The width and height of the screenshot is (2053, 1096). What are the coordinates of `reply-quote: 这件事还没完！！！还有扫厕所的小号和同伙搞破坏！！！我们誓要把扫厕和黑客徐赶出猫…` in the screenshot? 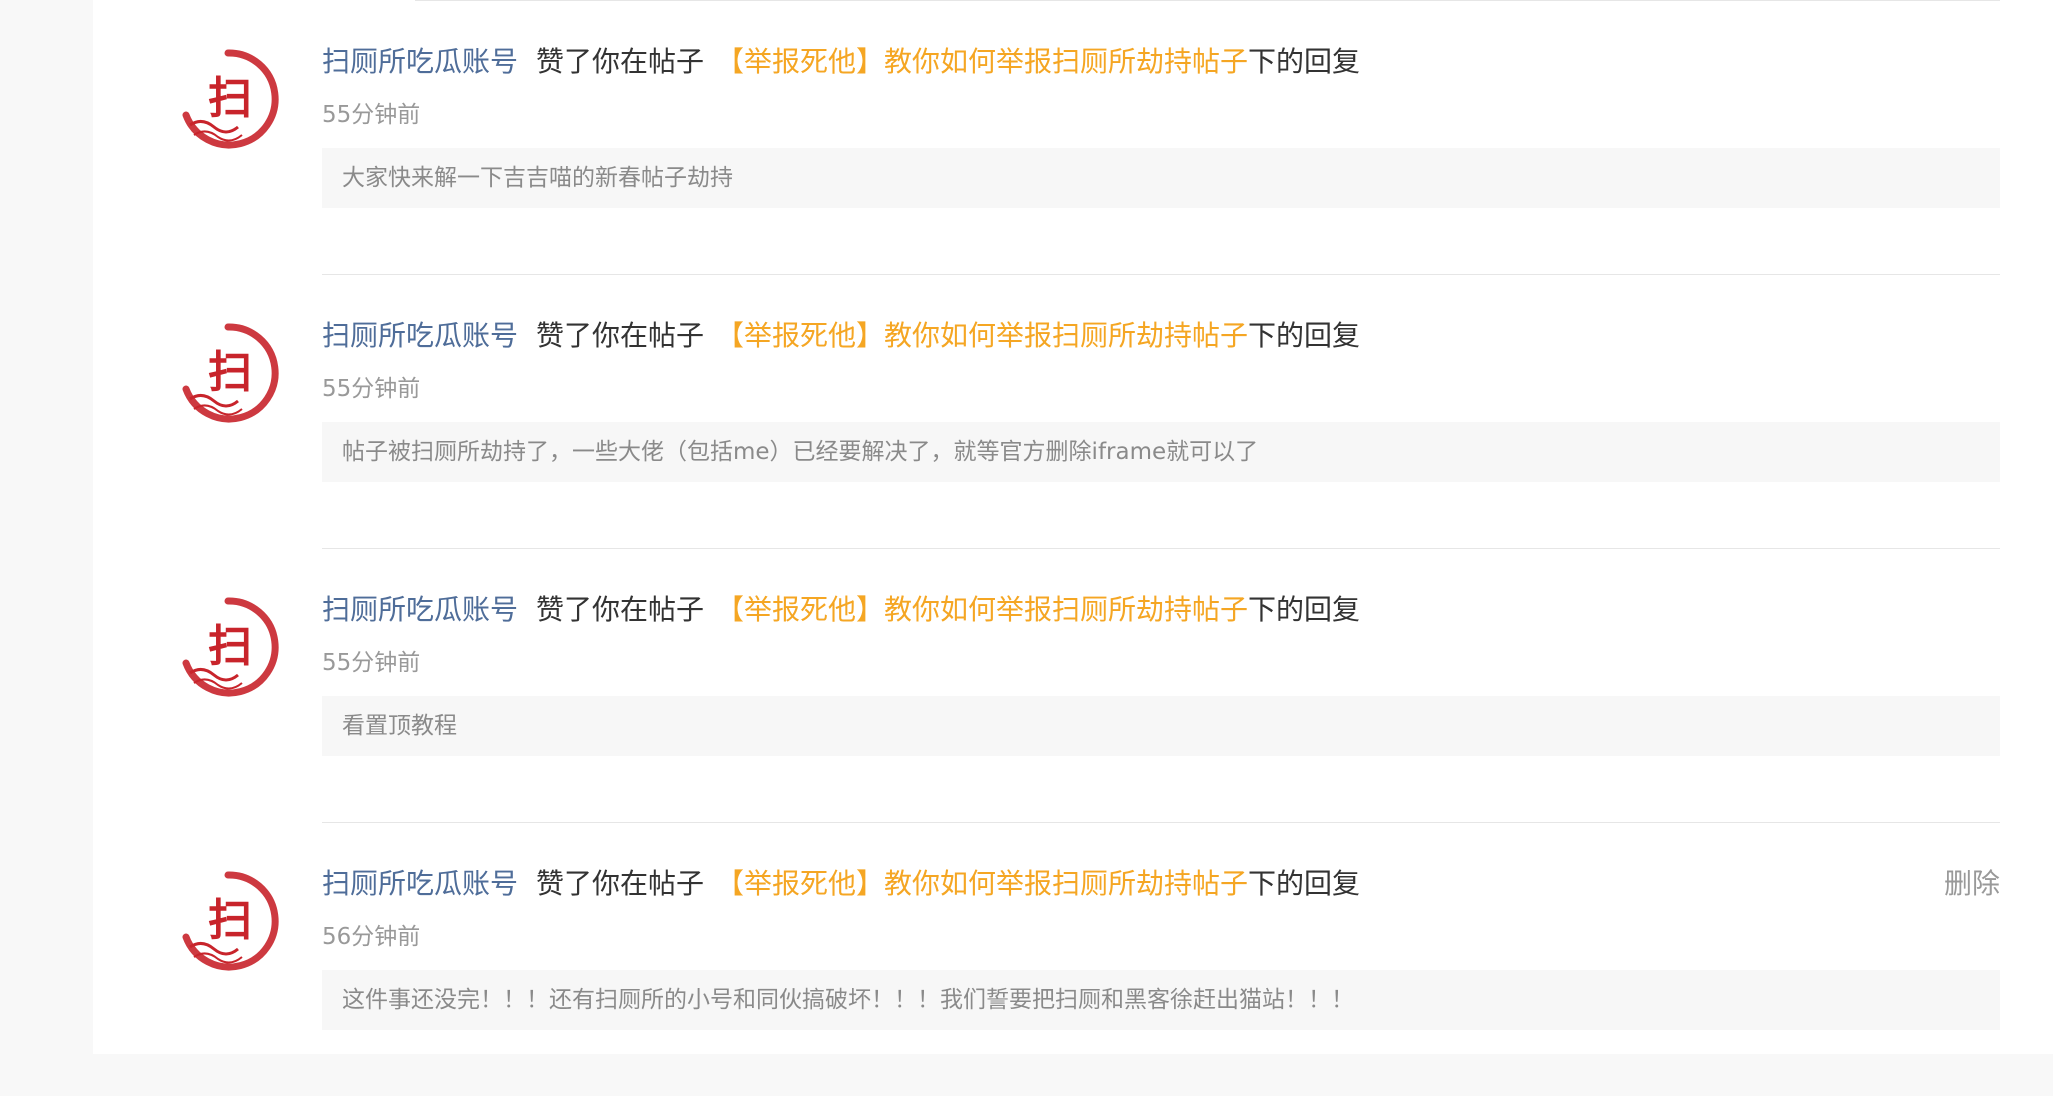 It's located at (1161, 1000).